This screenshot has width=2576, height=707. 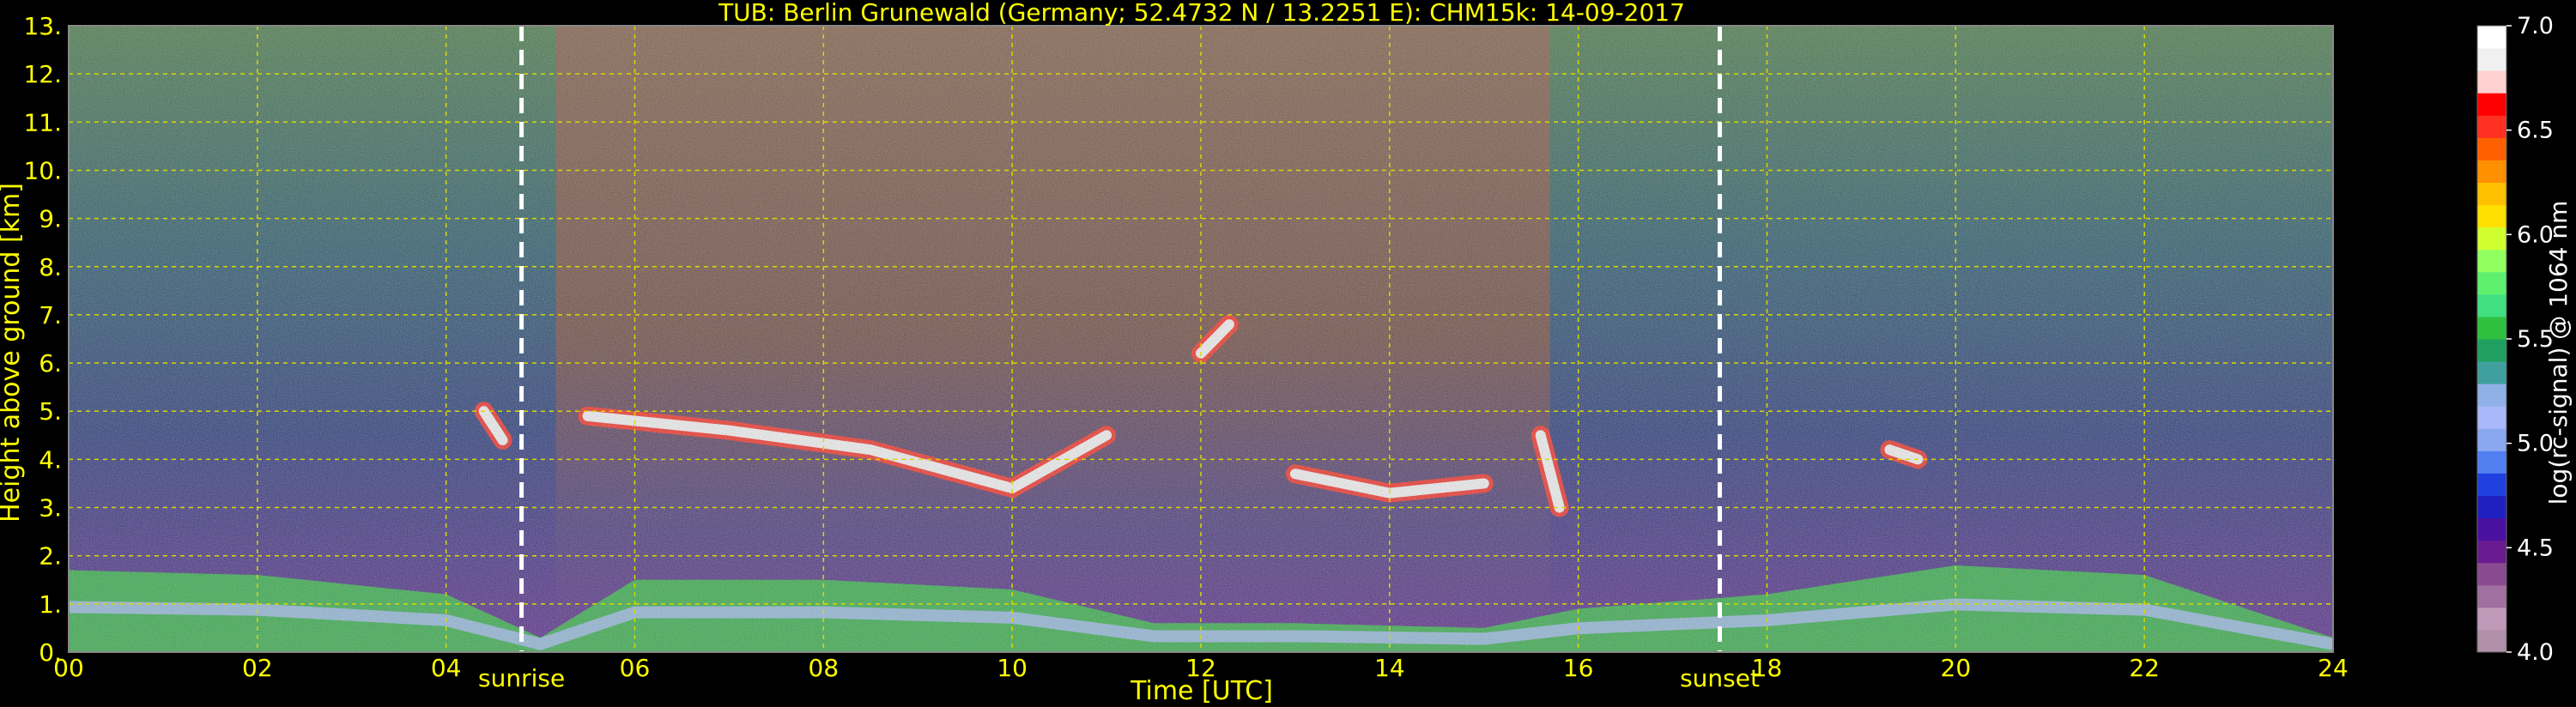 I want to click on y-tick-label: 3., so click(x=50, y=508).